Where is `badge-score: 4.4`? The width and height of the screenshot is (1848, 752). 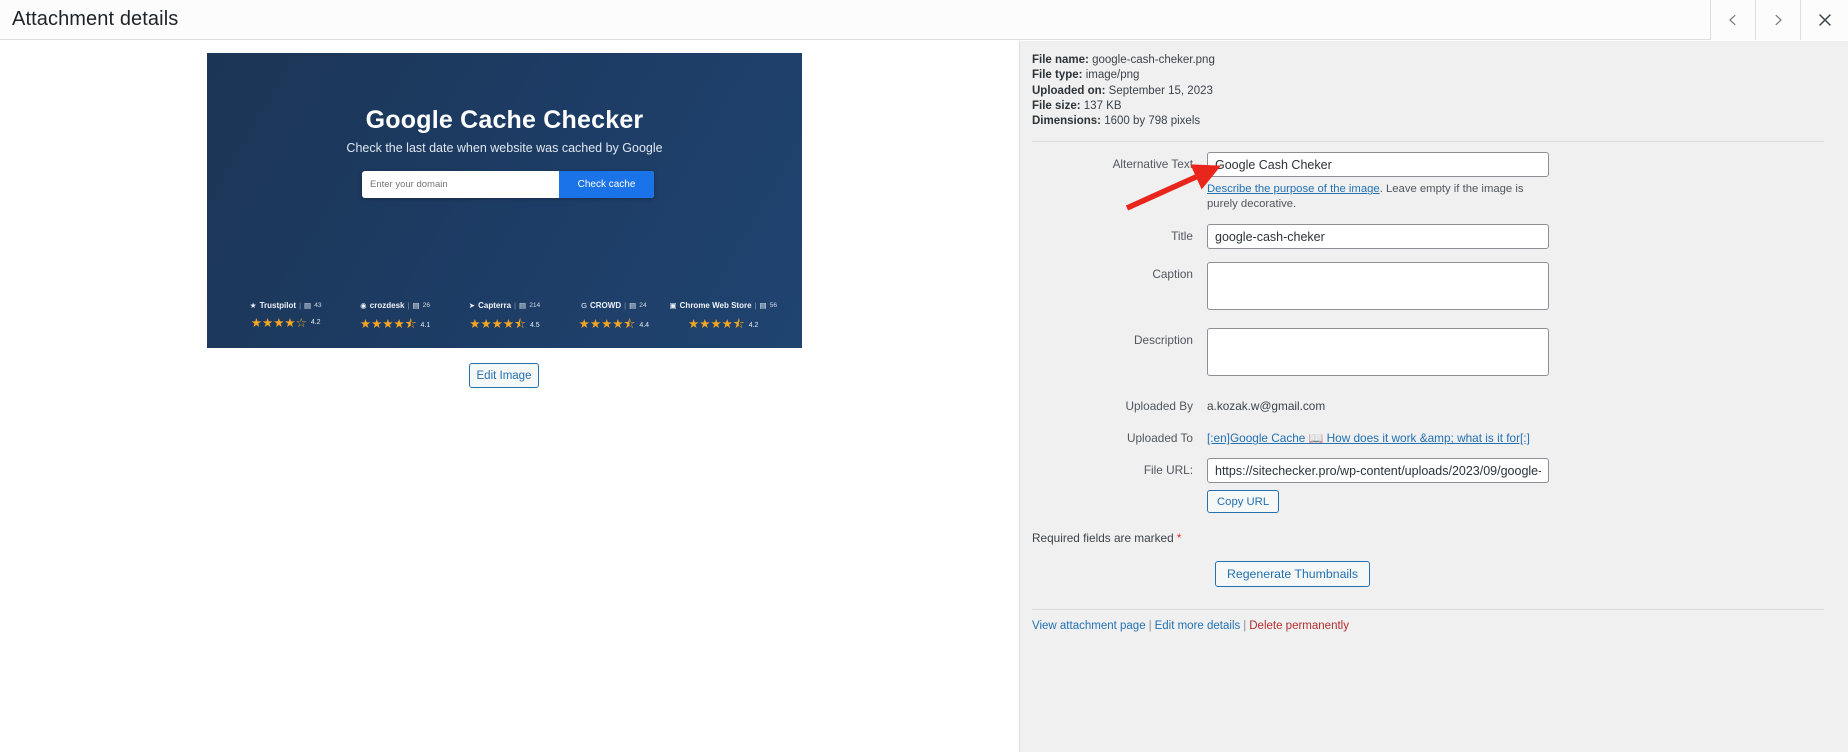 badge-score: 4.4 is located at coordinates (644, 325).